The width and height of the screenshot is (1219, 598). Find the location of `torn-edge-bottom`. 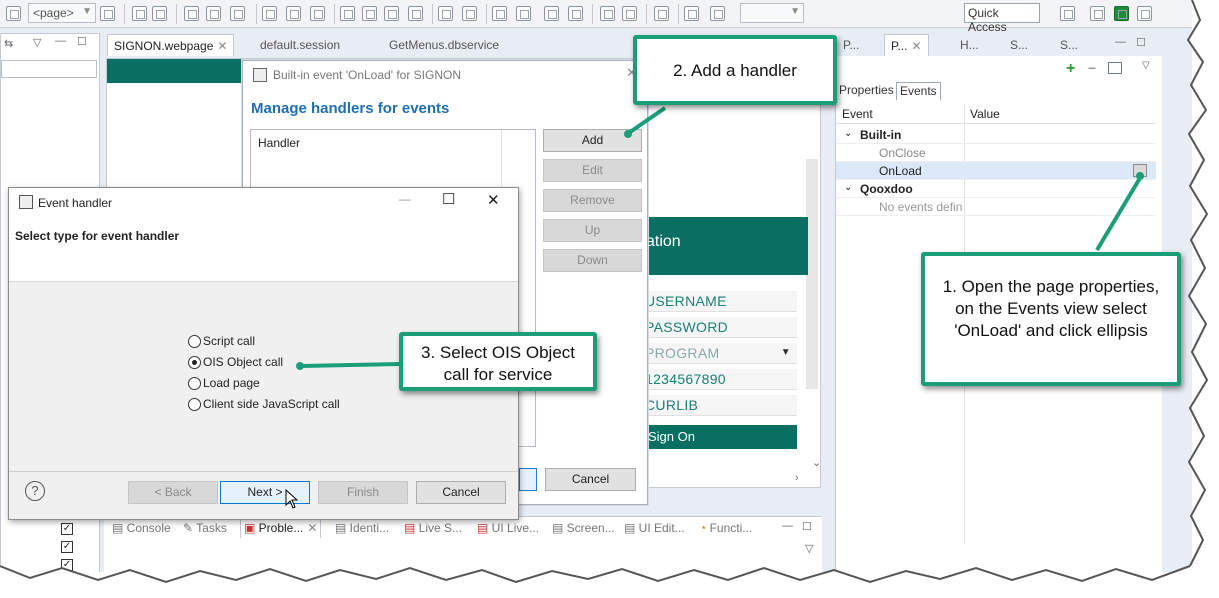

torn-edge-bottom is located at coordinates (609, 582).